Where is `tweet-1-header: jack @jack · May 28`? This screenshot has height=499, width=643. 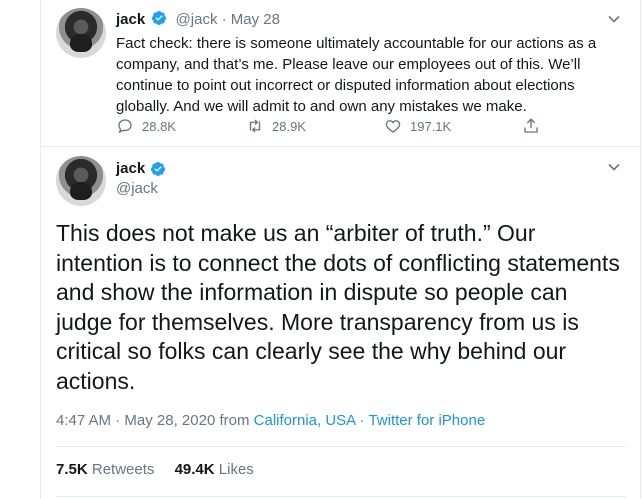
tweet-1-header: jack @jack · May 28 is located at coordinates (198, 19).